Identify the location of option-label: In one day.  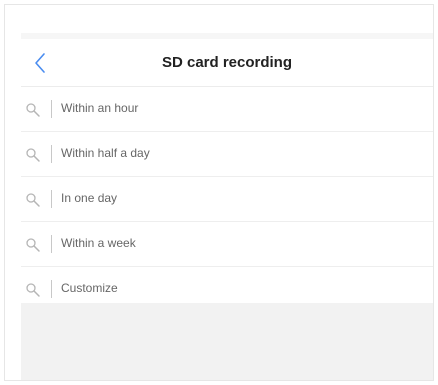
(89, 198).